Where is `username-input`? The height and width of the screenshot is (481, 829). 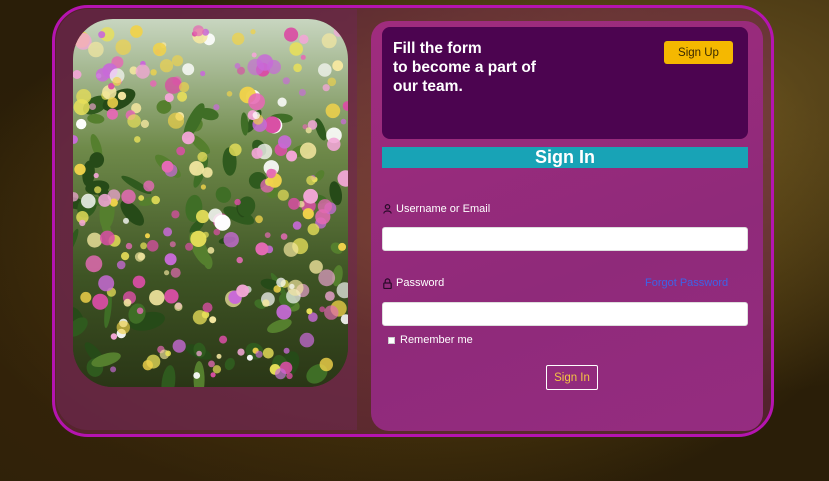
username-input is located at coordinates (565, 239).